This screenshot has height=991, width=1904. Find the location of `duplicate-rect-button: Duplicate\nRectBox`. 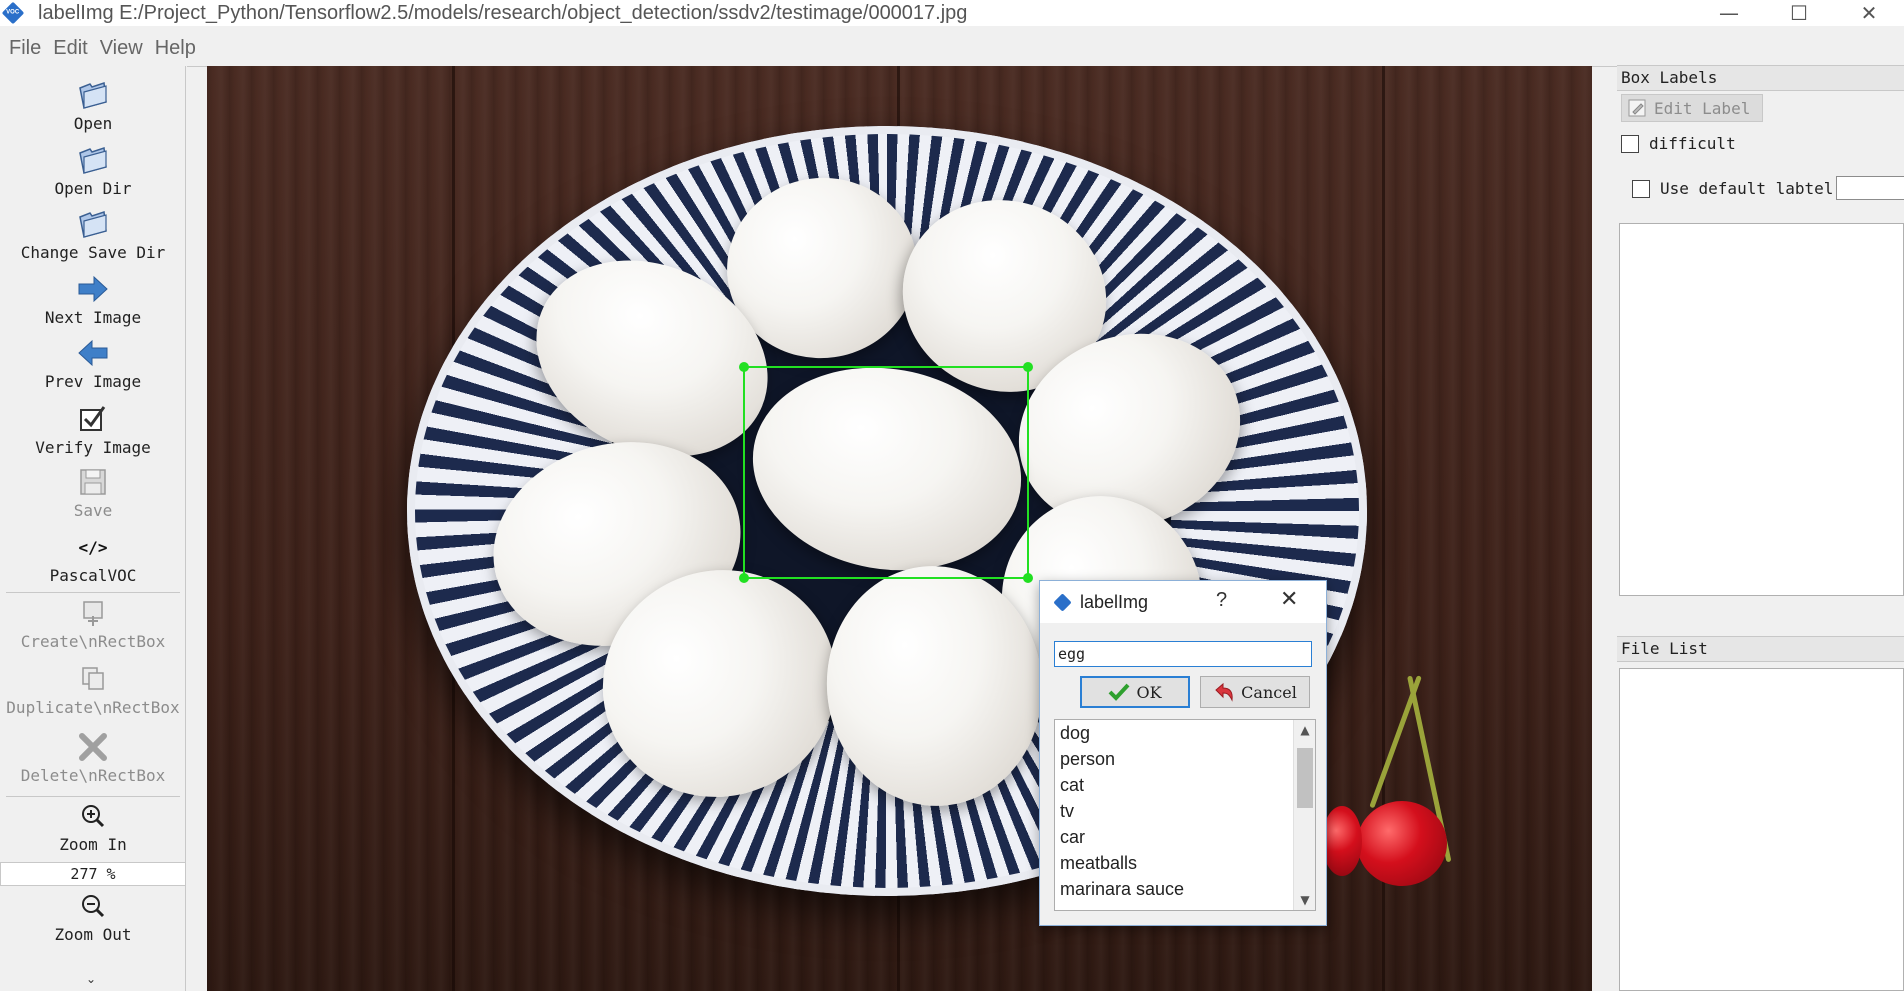

duplicate-rect-button: Duplicate\nRectBox is located at coordinates (93, 689).